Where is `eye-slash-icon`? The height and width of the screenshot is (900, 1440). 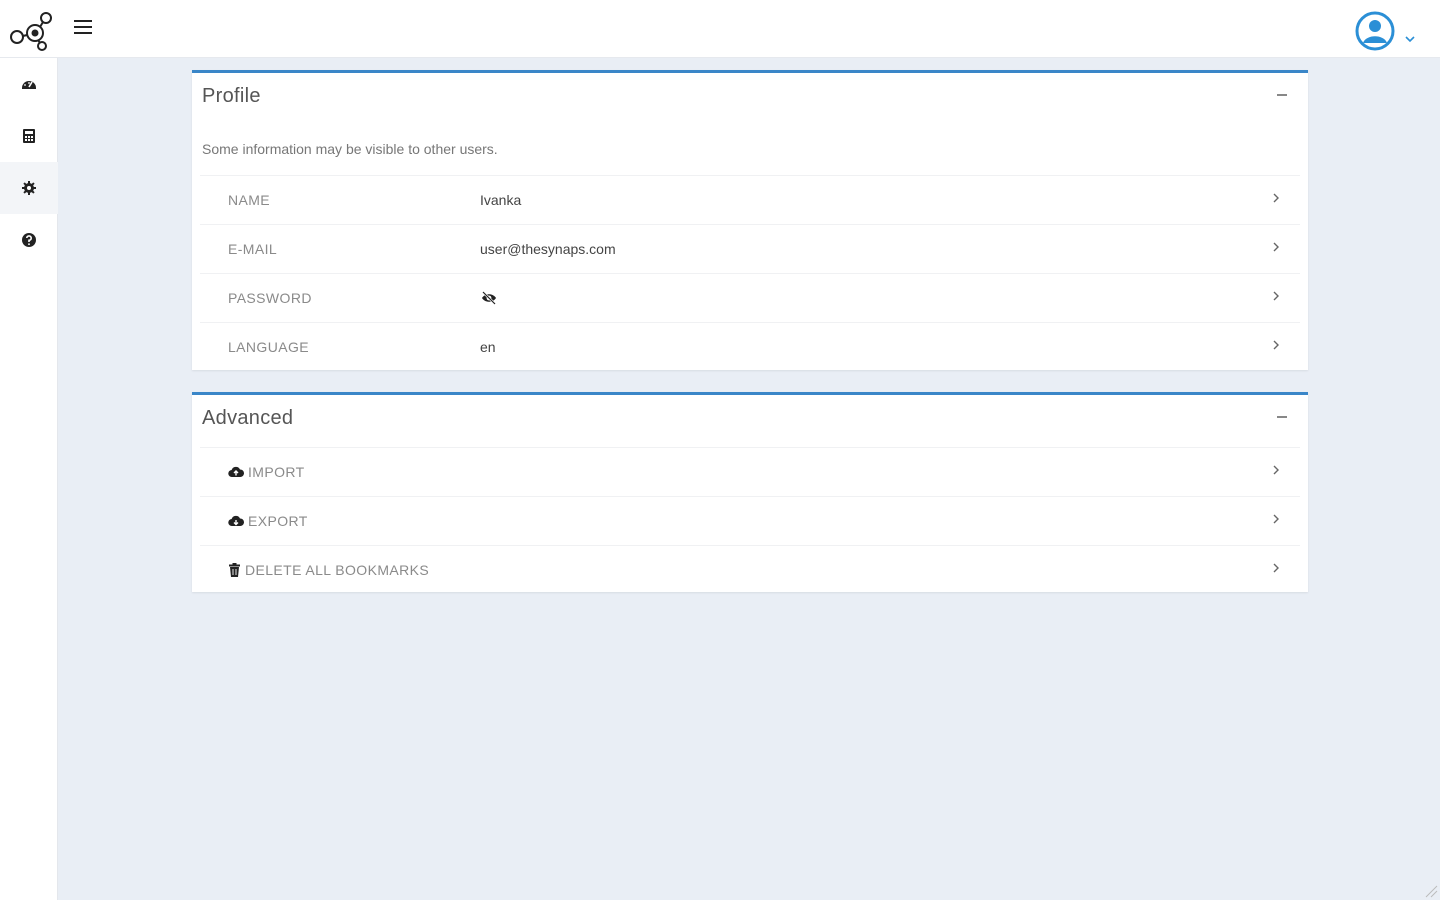 eye-slash-icon is located at coordinates (489, 298).